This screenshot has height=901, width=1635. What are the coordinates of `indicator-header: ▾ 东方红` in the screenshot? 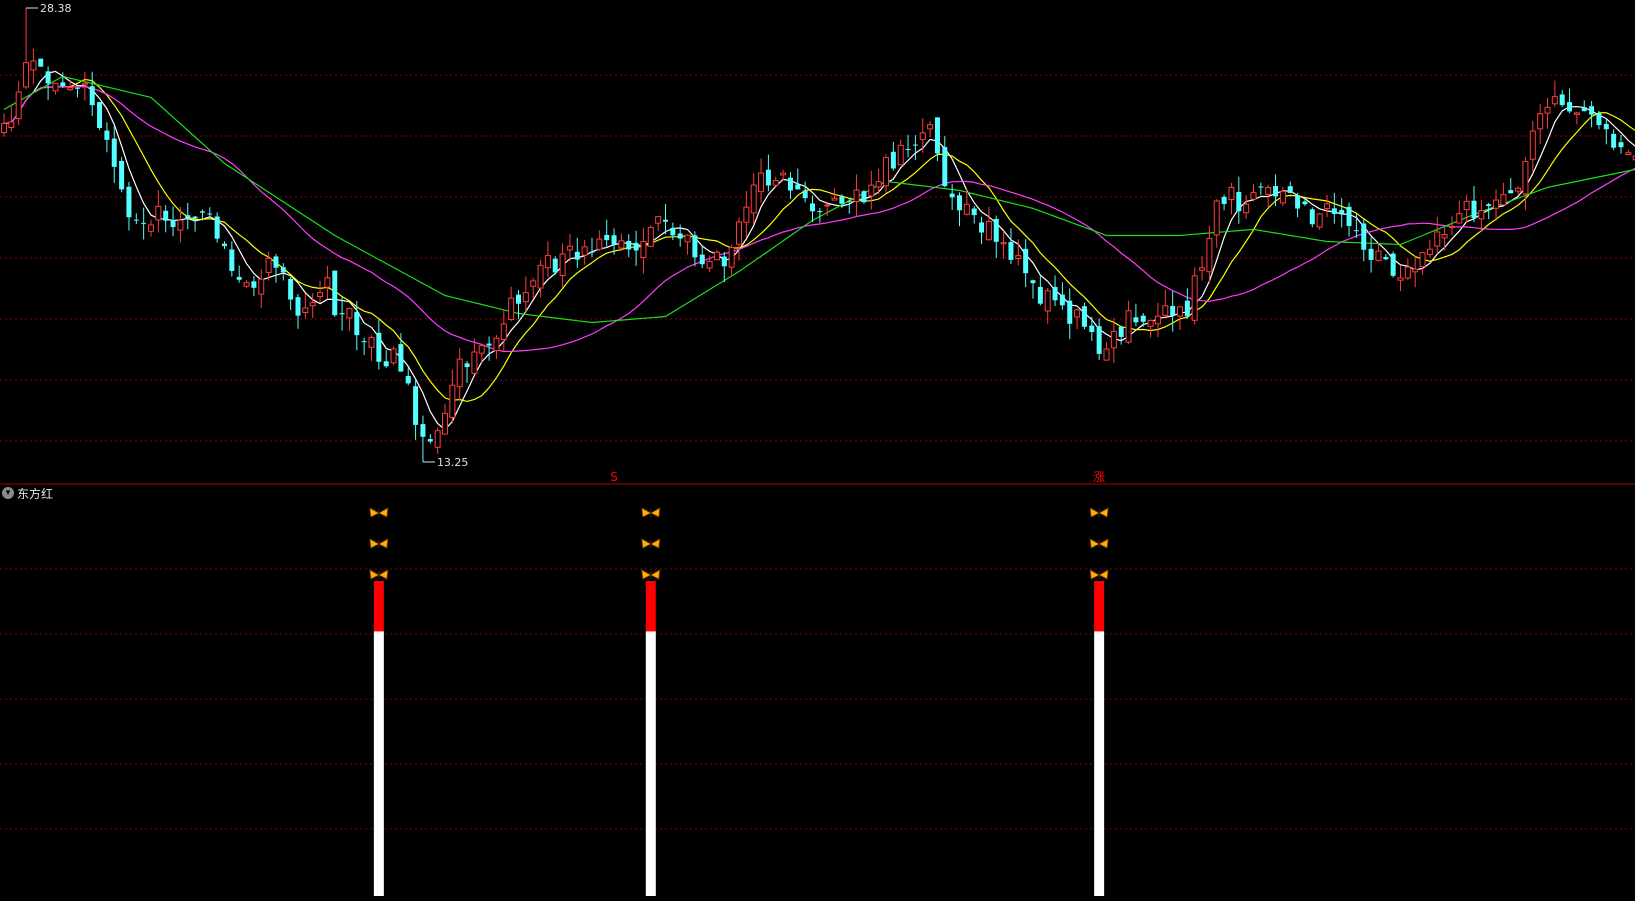 It's located at (27, 493).